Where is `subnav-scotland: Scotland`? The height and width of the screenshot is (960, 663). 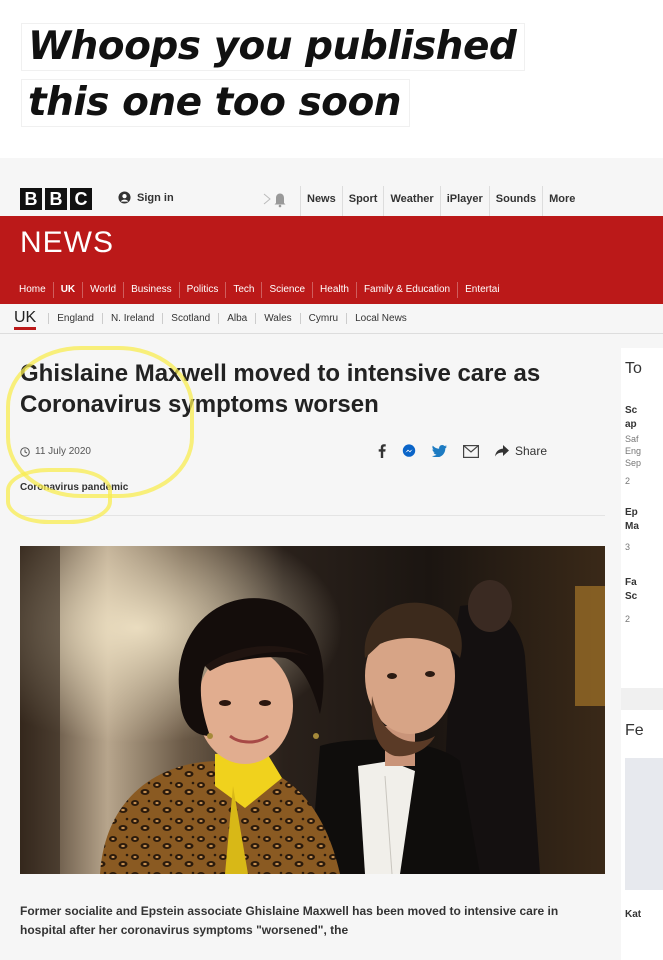 subnav-scotland: Scotland is located at coordinates (190, 318).